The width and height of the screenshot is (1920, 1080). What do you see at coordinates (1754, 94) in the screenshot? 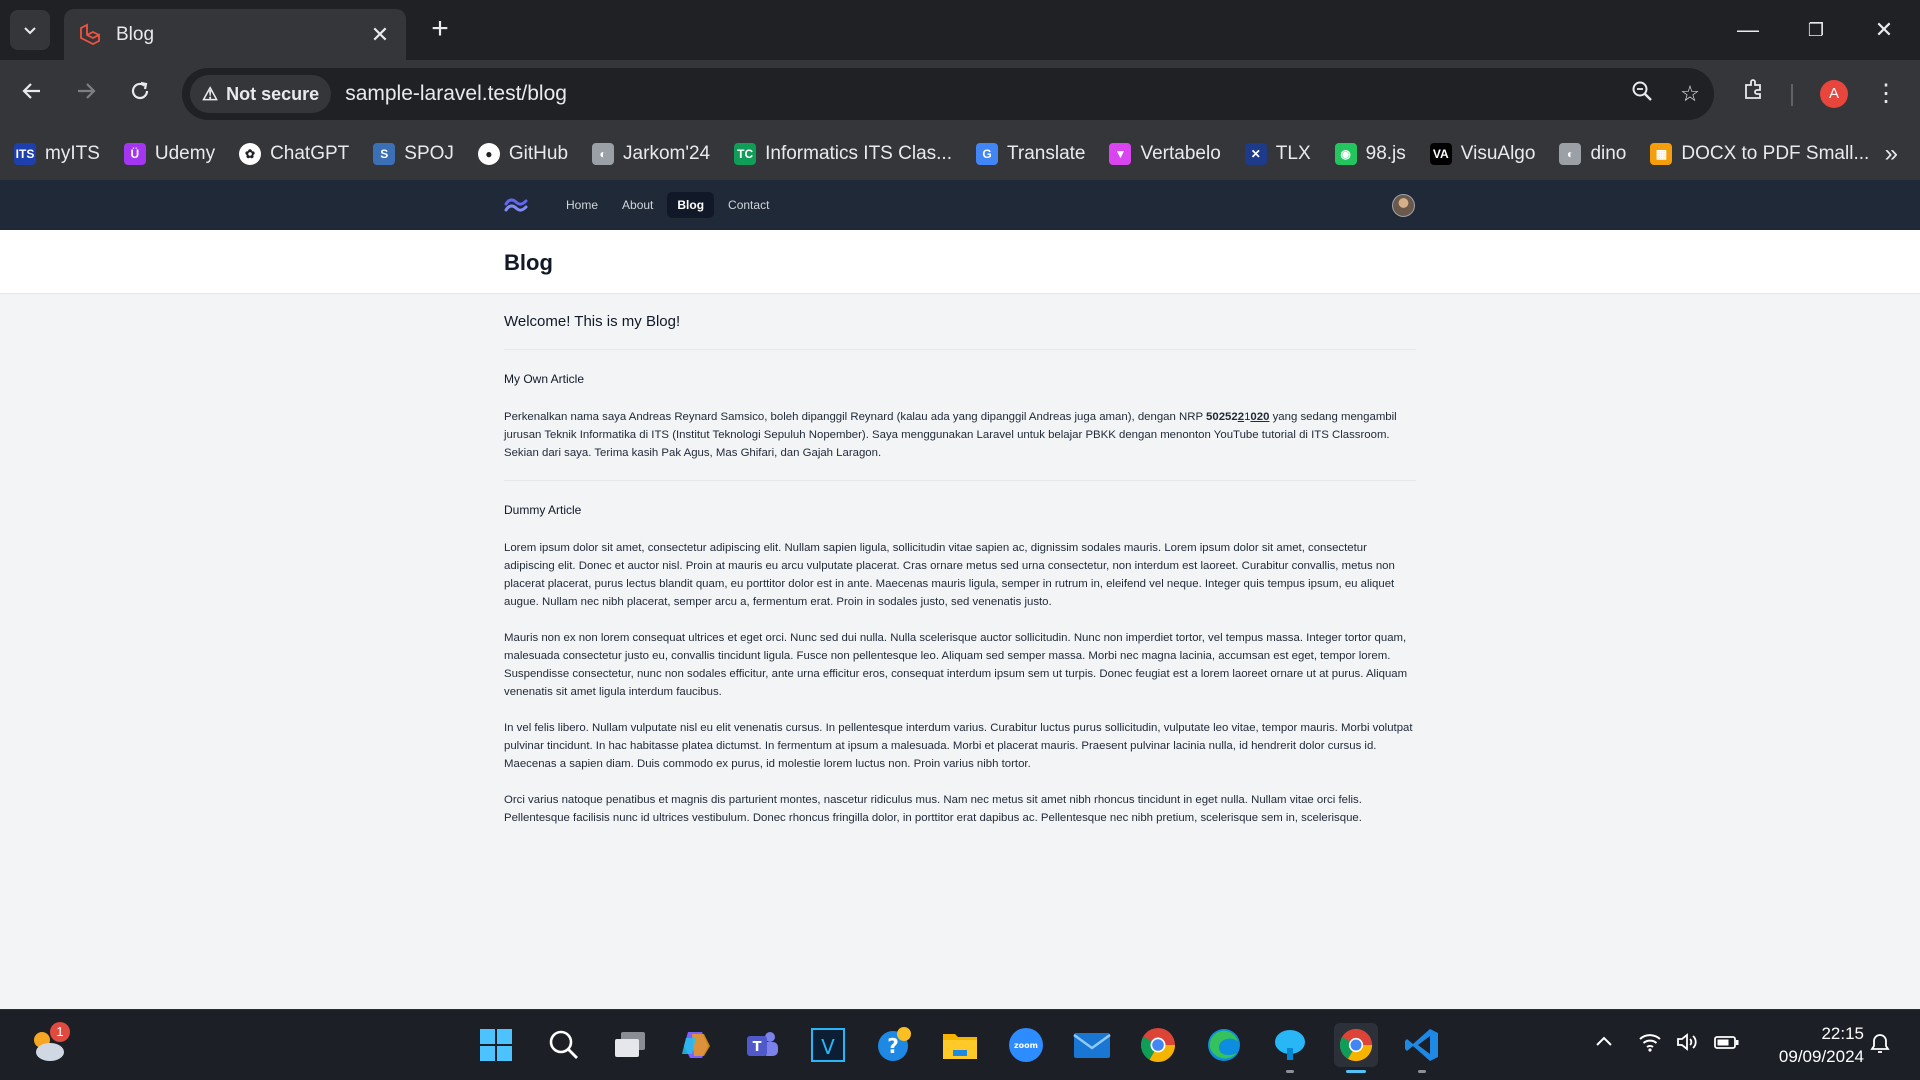
I see `extensions-icon` at bounding box center [1754, 94].